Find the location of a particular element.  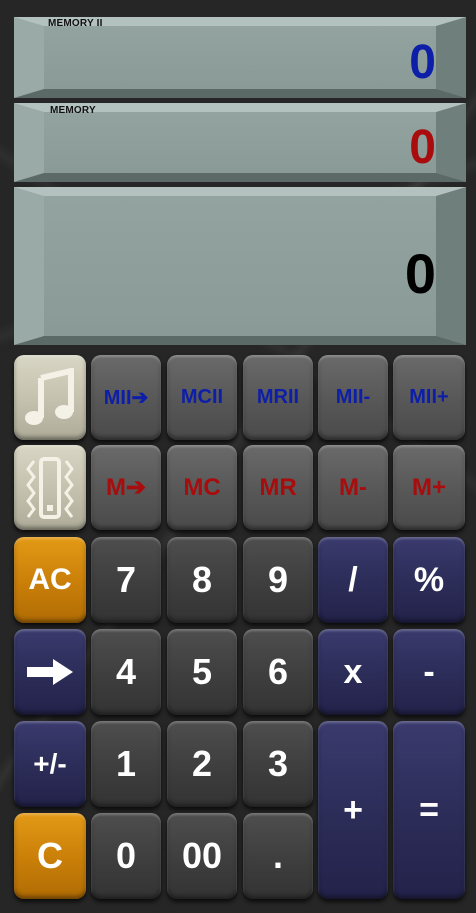

double-zero-button: 00 is located at coordinates (202, 856).